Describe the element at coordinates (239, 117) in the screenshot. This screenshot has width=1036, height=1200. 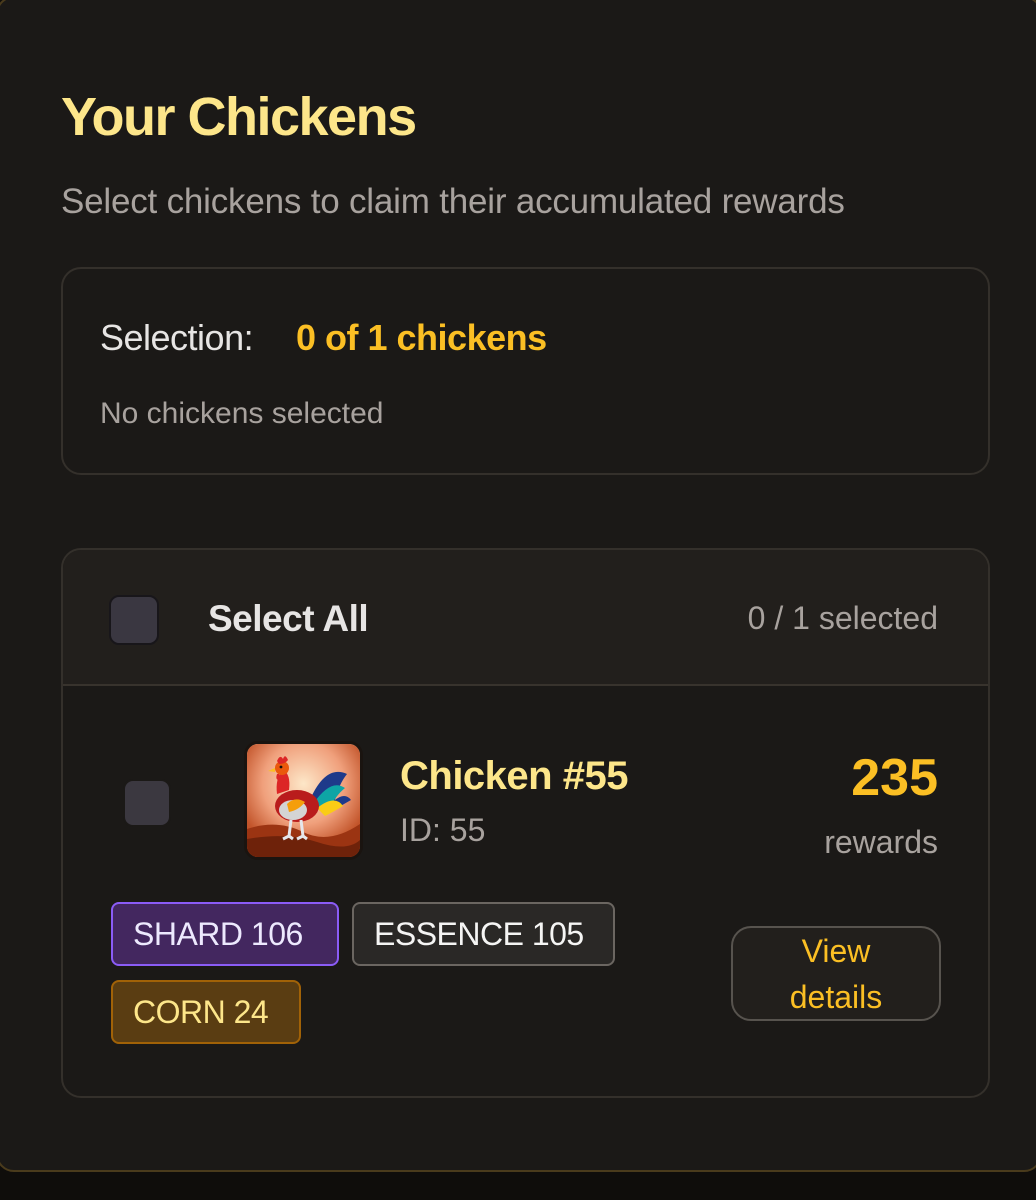
I see `page-title: Your Chickens` at that location.